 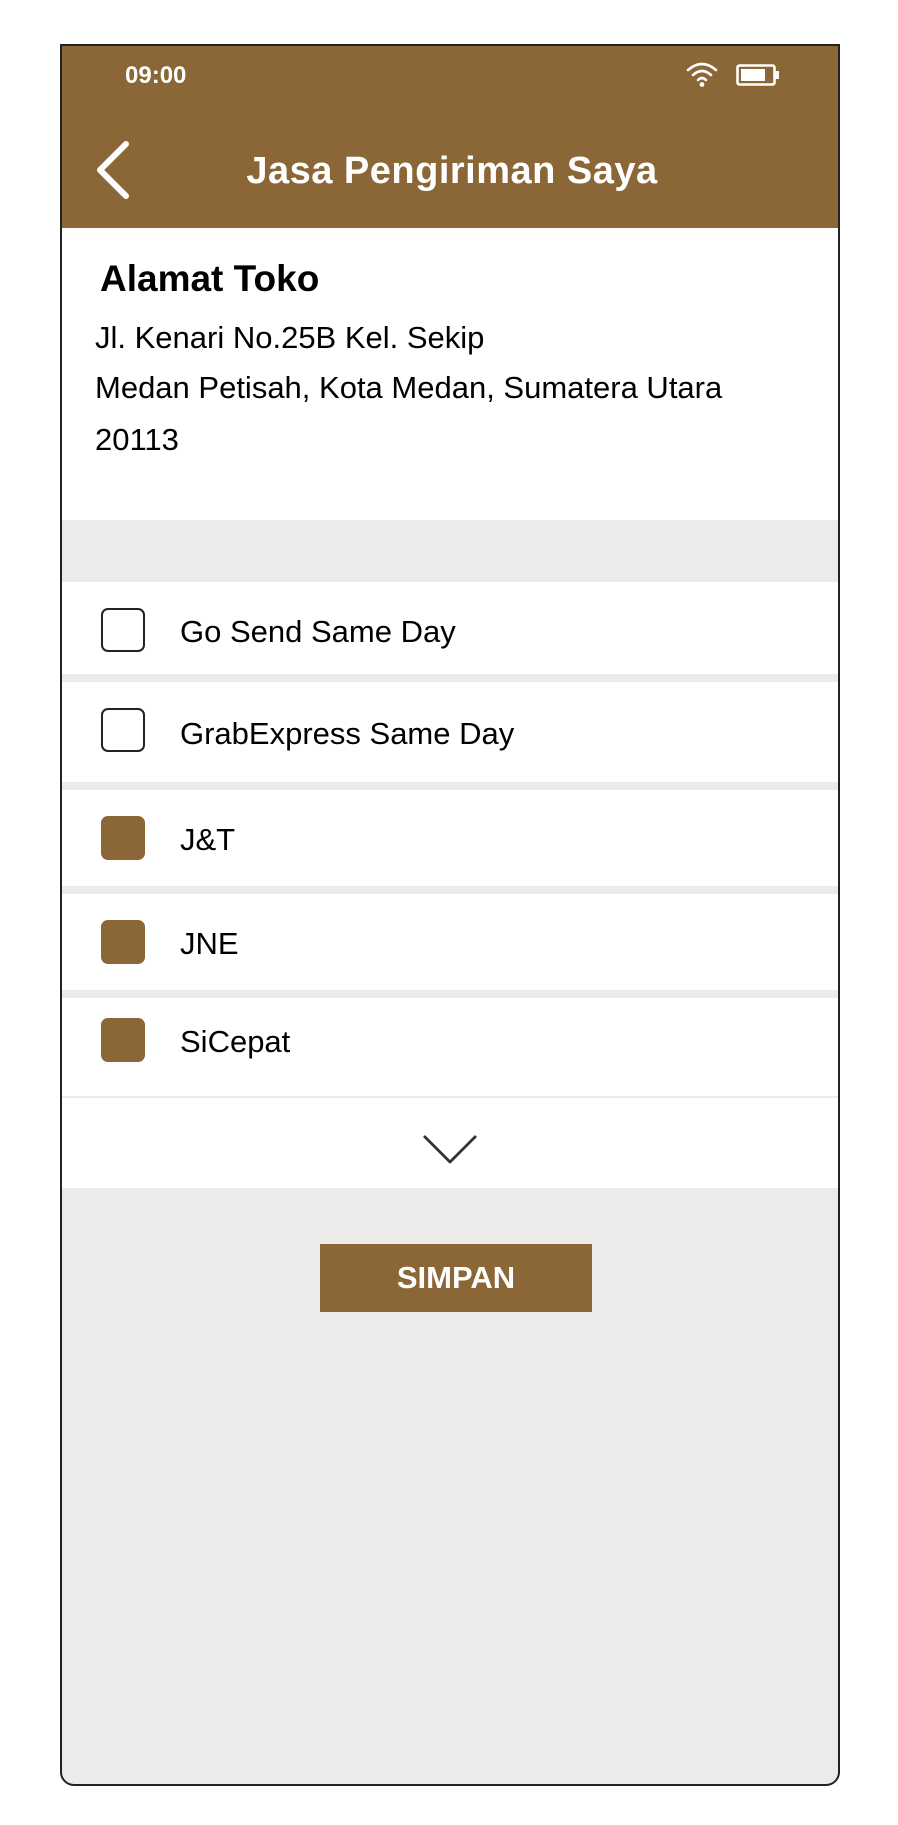 I want to click on courier-item-grabexpress: GrabExpress Same Day, so click(x=450, y=732).